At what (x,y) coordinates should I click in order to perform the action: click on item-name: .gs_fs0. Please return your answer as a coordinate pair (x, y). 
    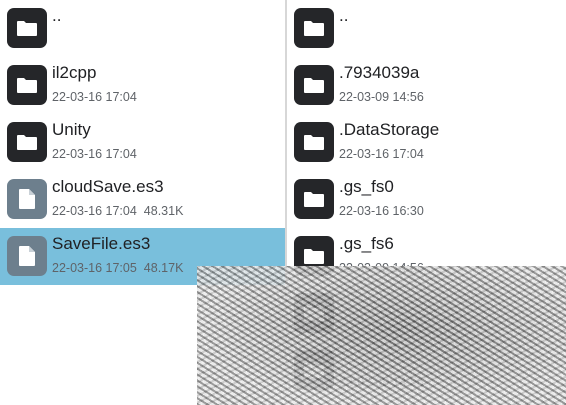
    Looking at the image, I should click on (366, 186).